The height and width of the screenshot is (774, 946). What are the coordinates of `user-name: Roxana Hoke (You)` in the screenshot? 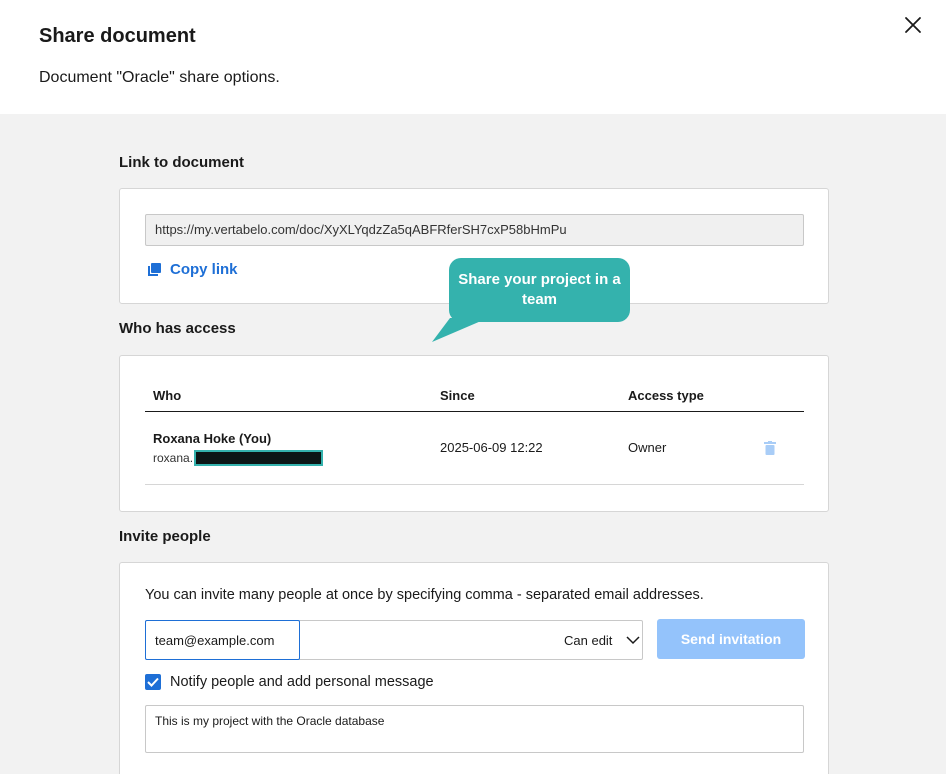 It's located at (212, 438).